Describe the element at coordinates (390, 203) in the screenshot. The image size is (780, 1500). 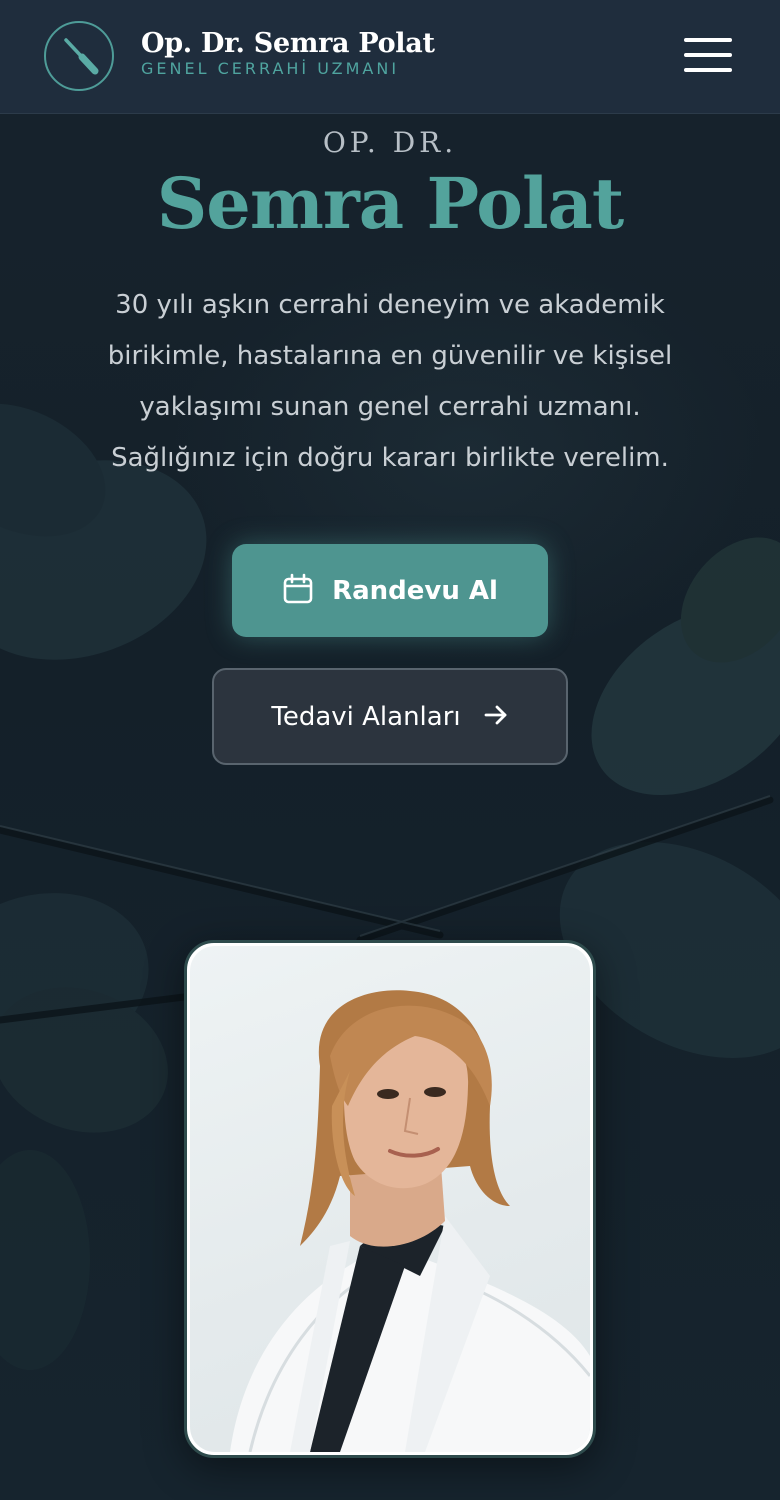
I see `hero-title: Semra Polat` at that location.